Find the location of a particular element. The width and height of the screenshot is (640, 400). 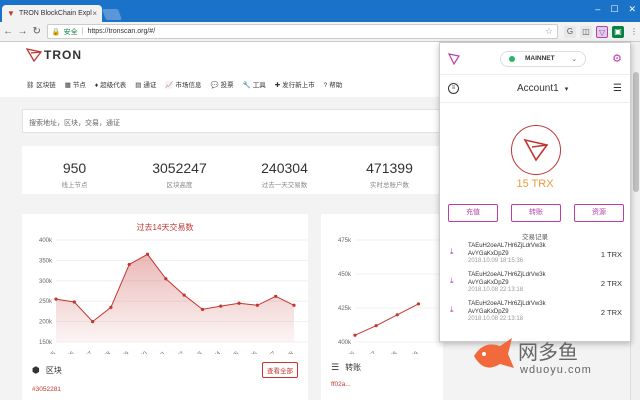

translate-extension-icon: G is located at coordinates (570, 31).